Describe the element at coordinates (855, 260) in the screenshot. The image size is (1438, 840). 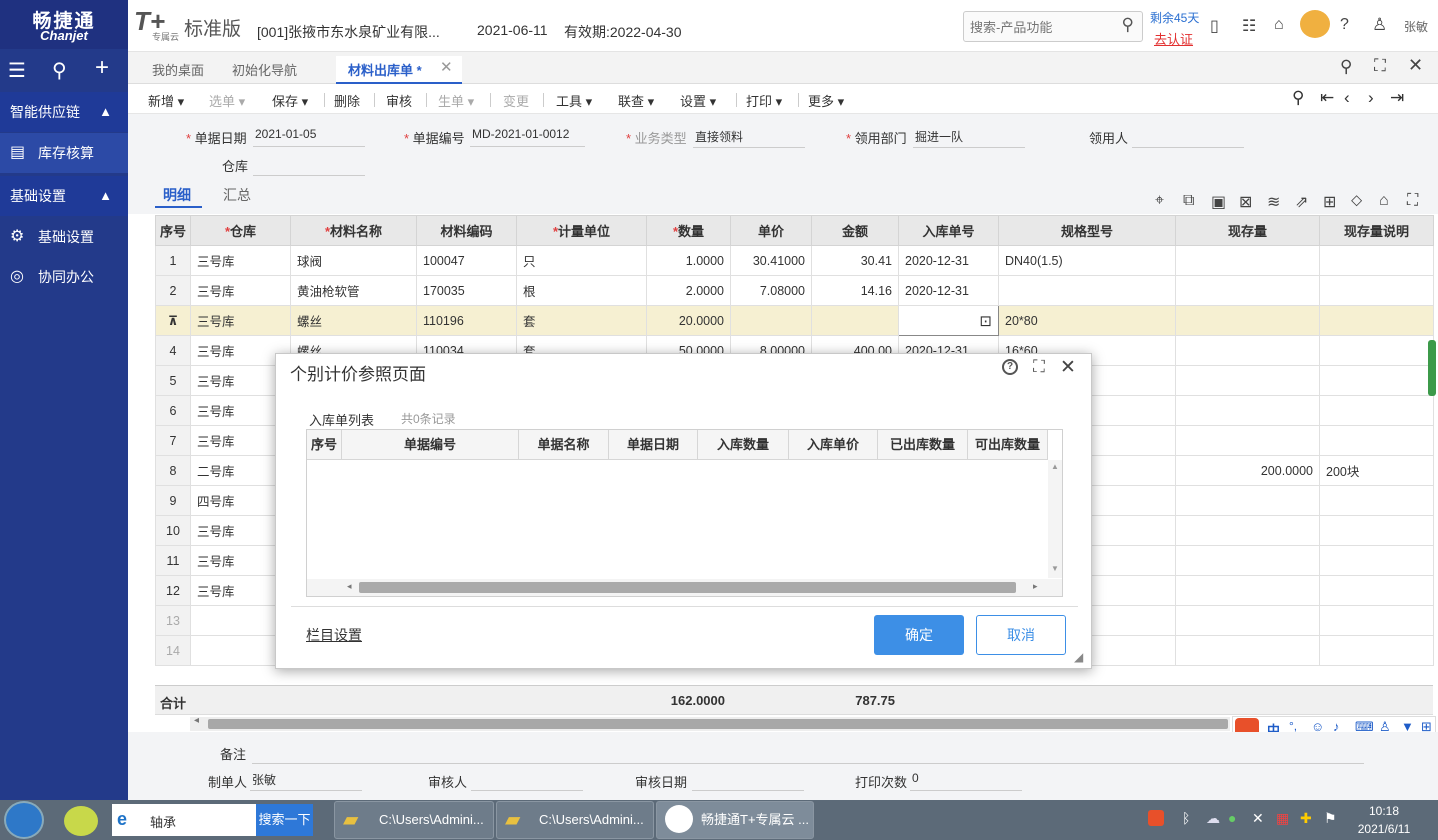
I see `table-cell: 30.41` at that location.